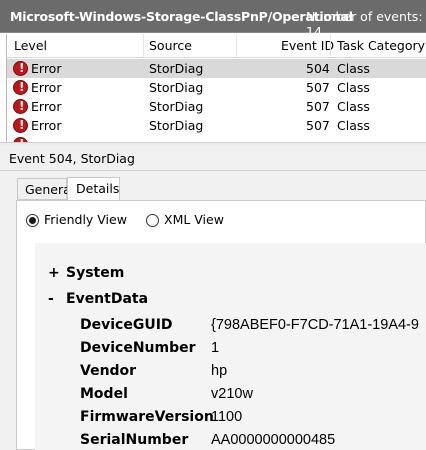  I want to click on event-row: Error StorDiag 504 Class, so click(216, 68).